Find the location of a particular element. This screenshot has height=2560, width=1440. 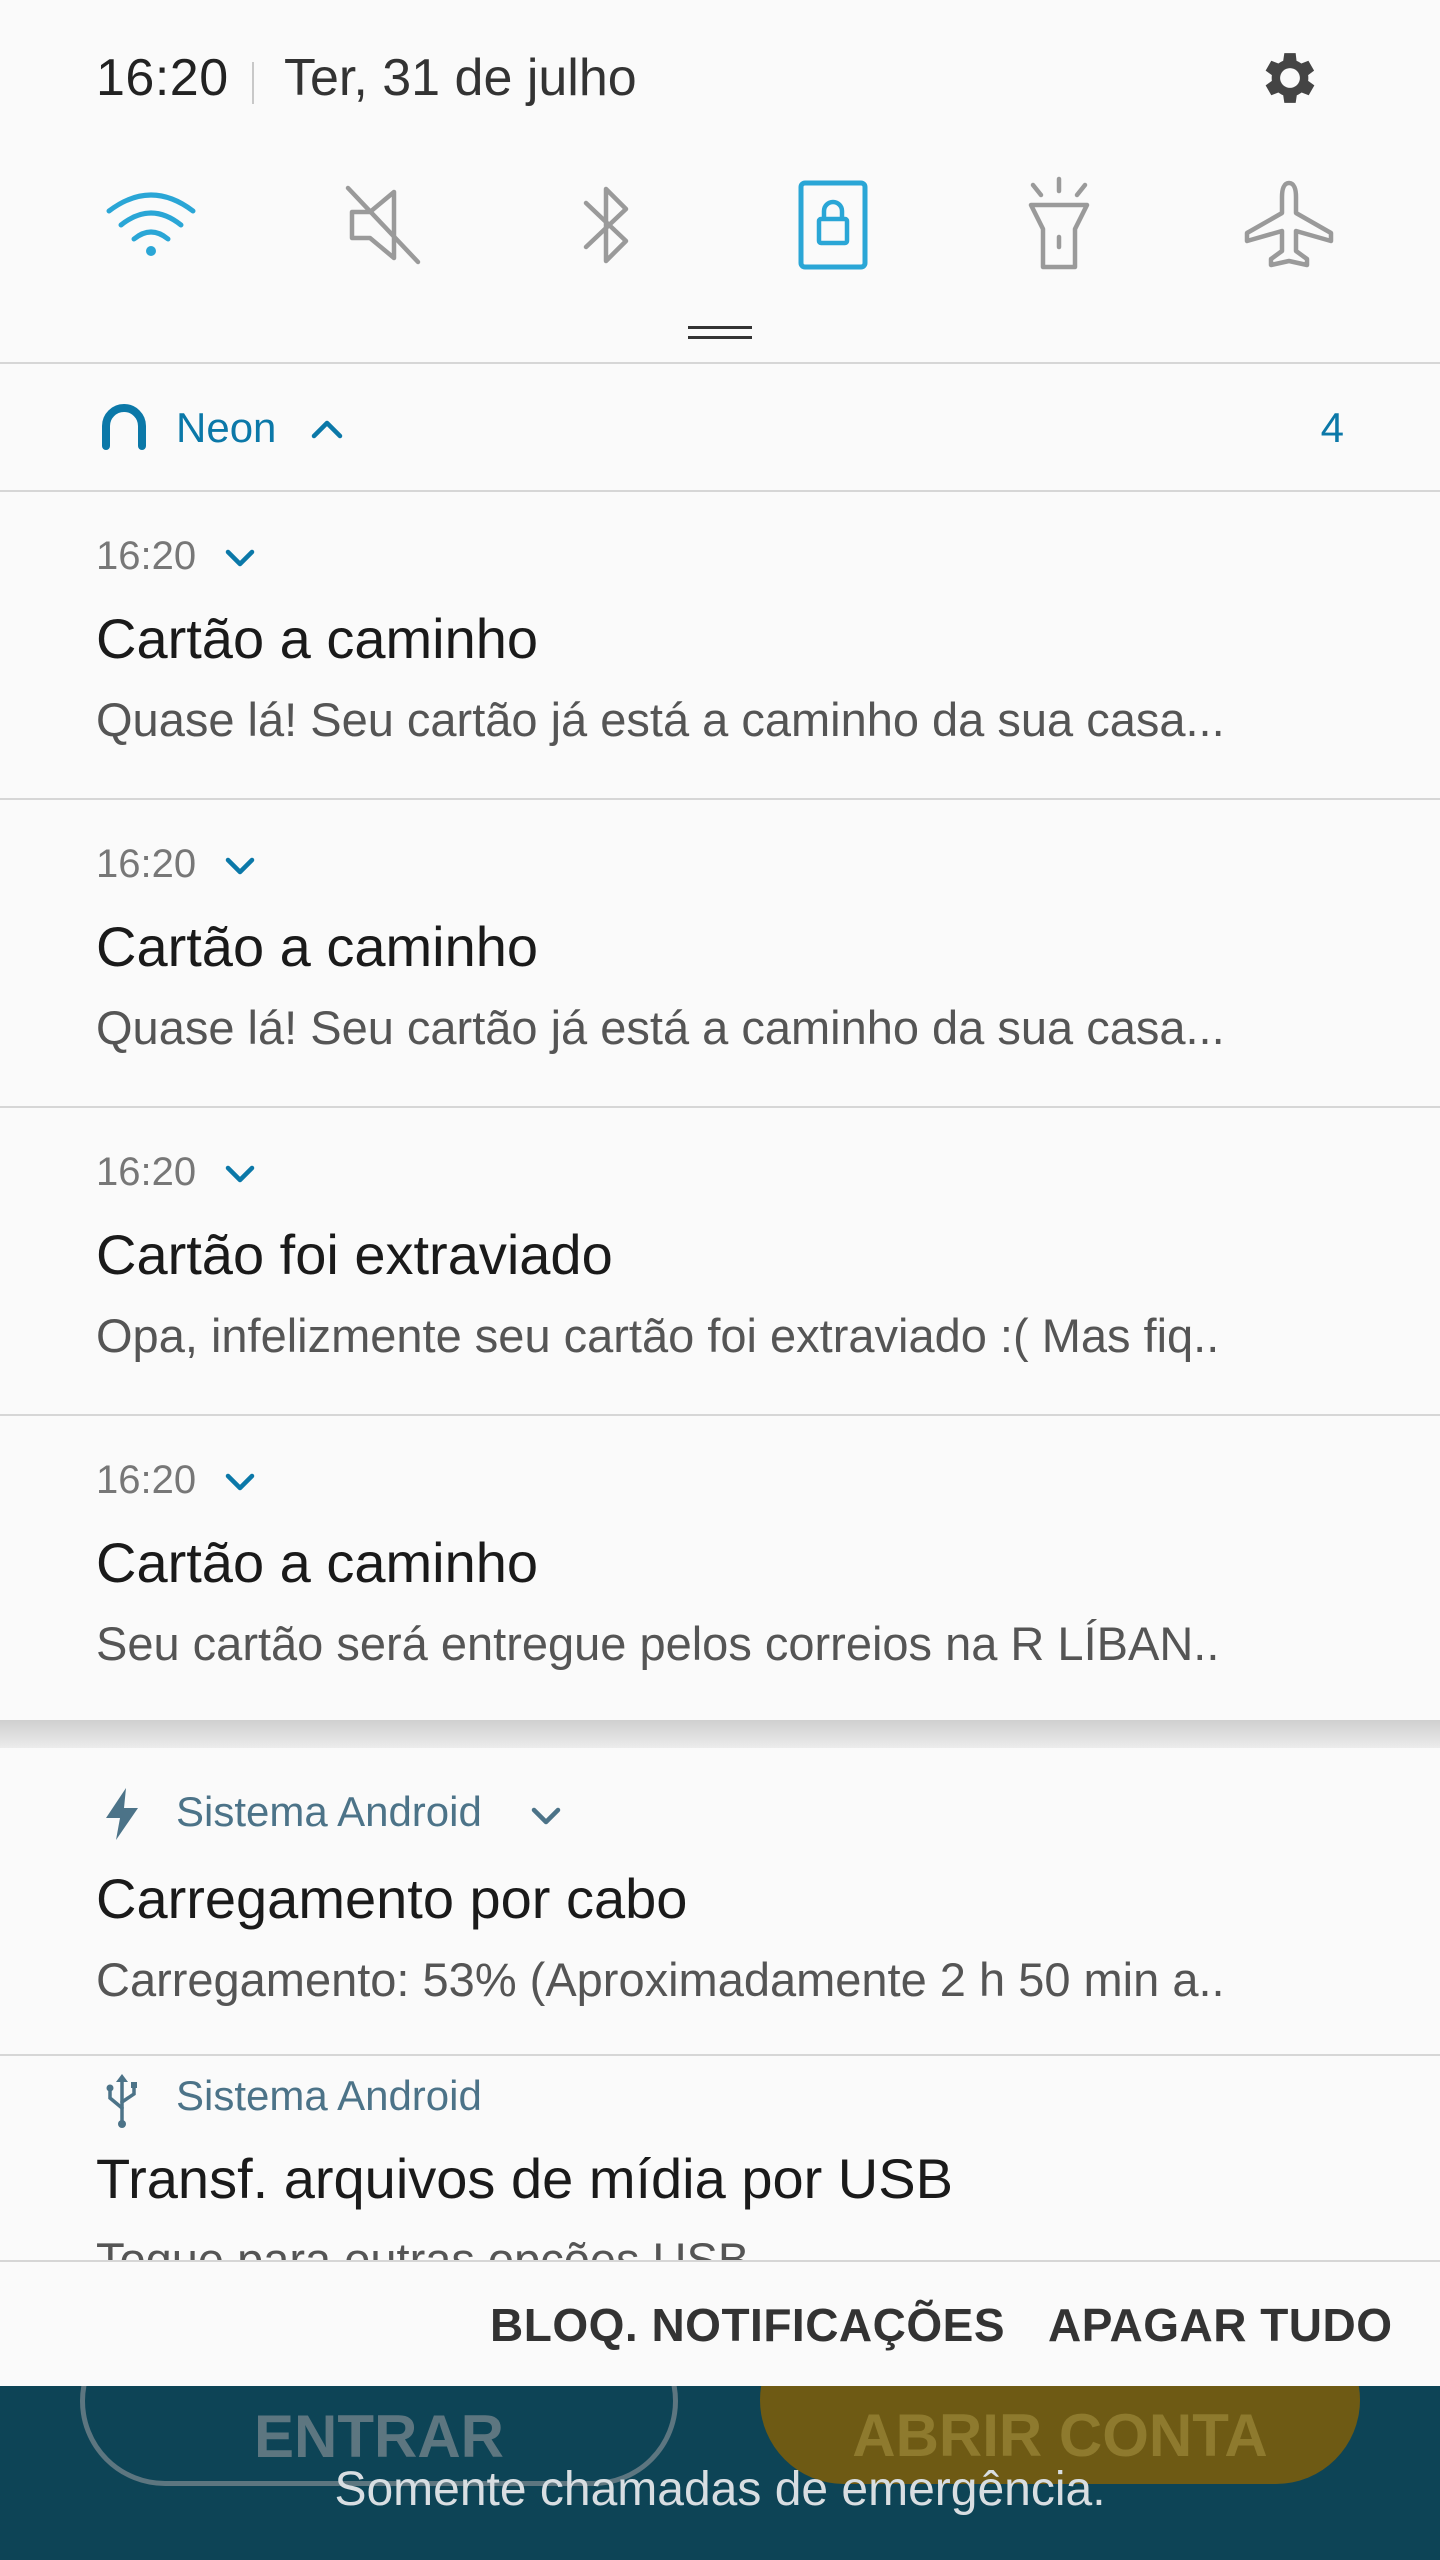

screen-lock-icon is located at coordinates (833, 225).